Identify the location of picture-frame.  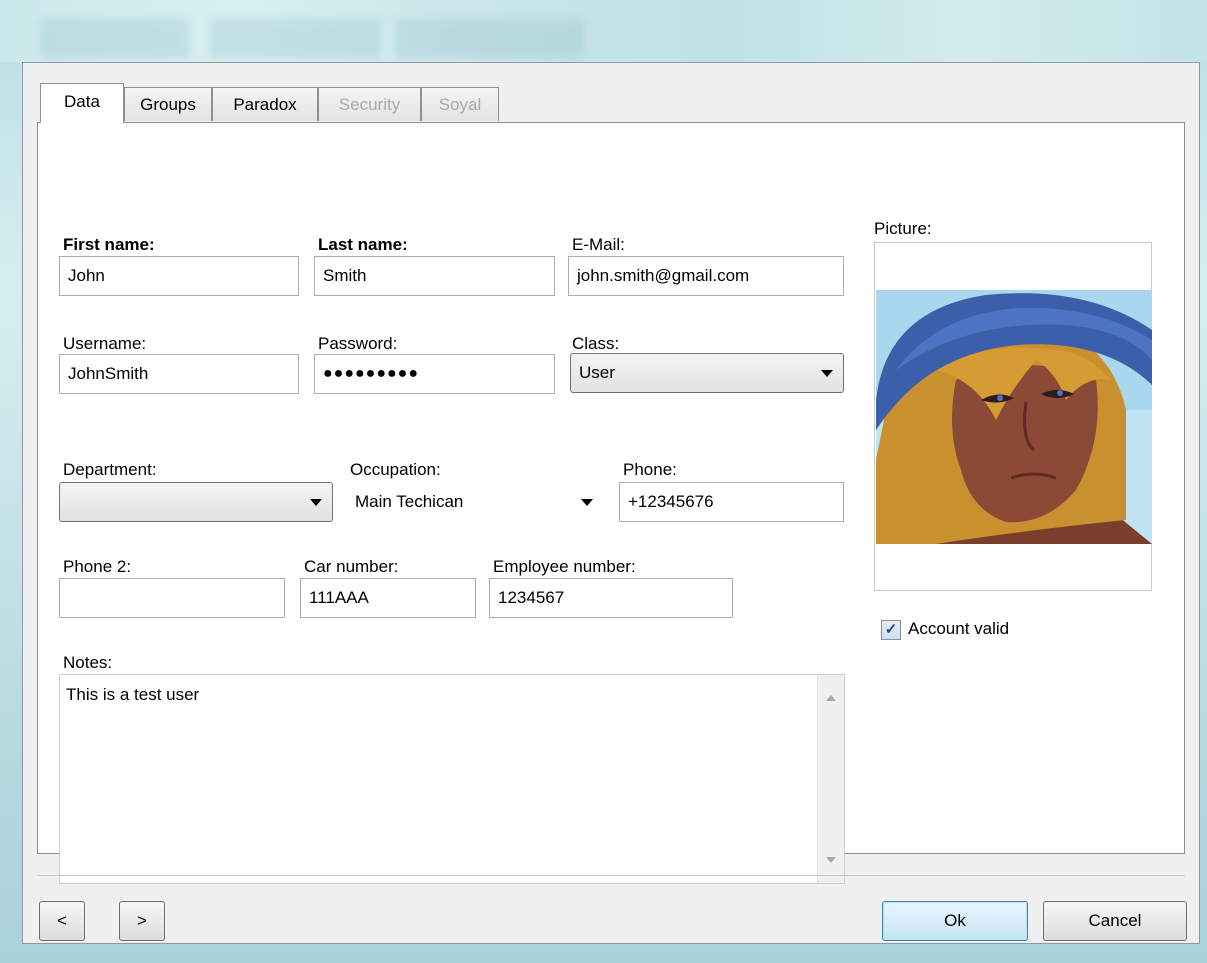
(1013, 416).